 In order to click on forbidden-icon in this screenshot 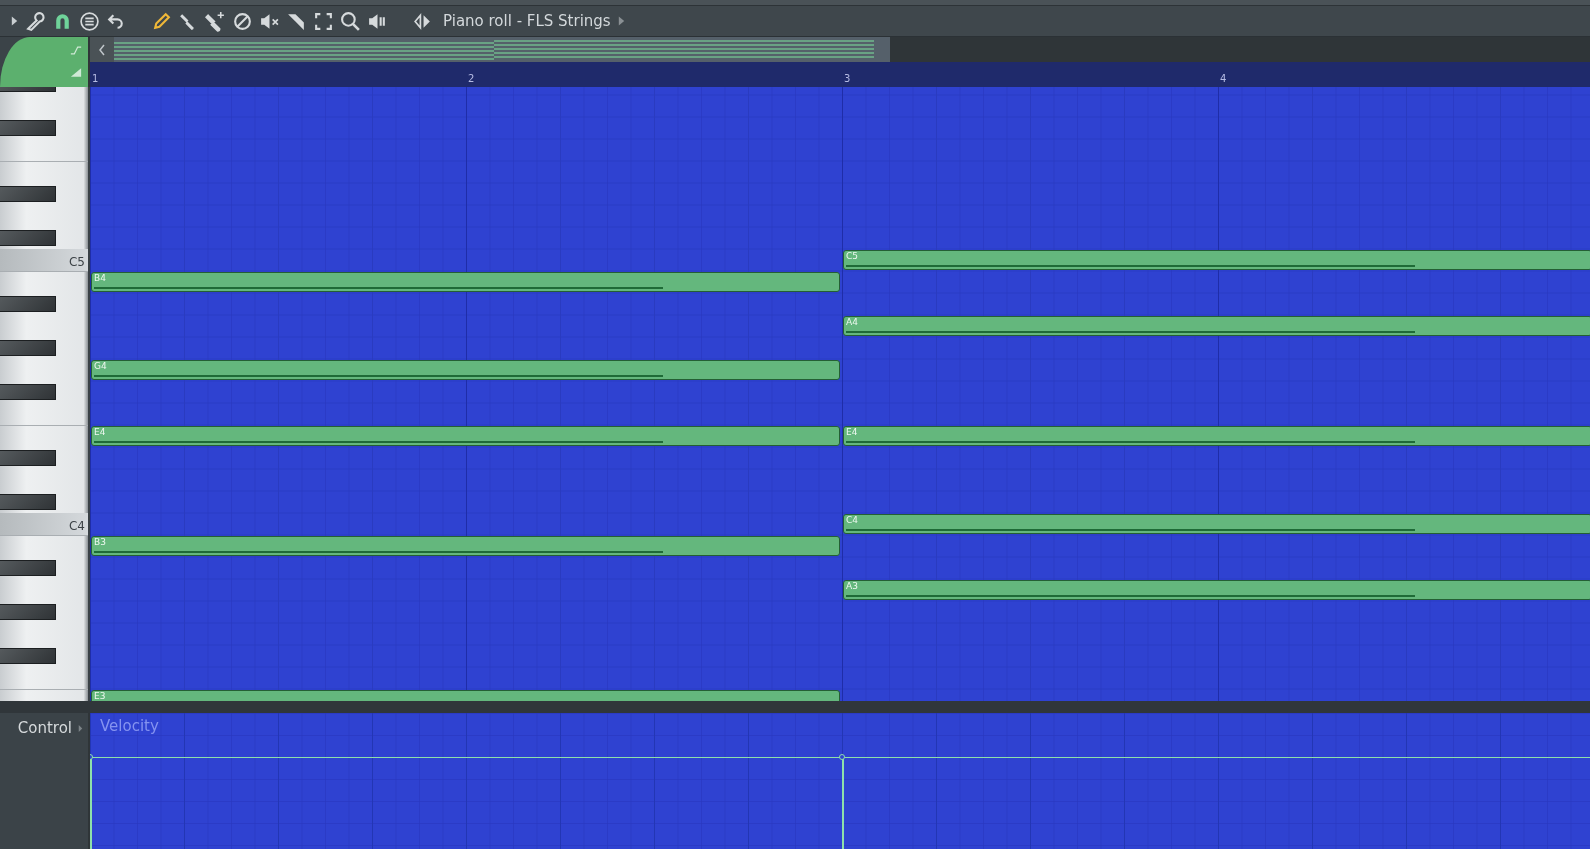, I will do `click(242, 21)`.